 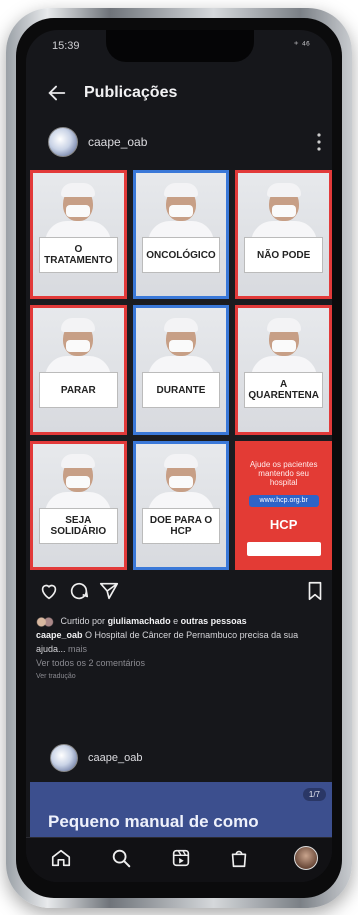 What do you see at coordinates (45, 621) in the screenshot?
I see `liker-avatars` at bounding box center [45, 621].